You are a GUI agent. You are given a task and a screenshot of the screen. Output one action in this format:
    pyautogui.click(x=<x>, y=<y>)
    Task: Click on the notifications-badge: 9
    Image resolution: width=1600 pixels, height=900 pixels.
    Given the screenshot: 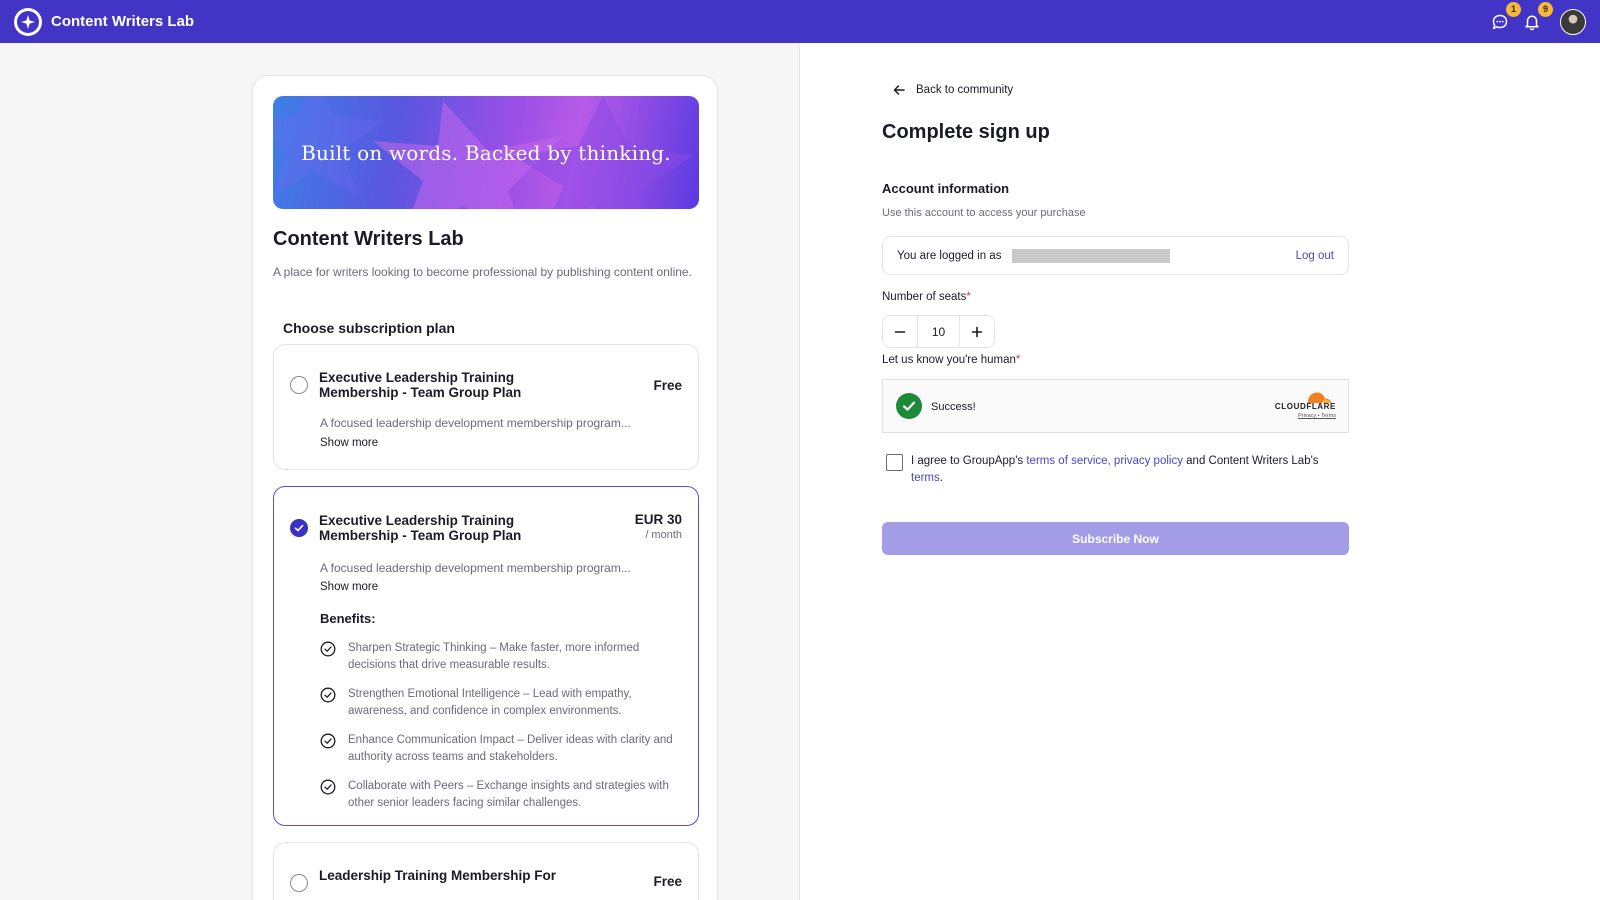 What is the action you would take?
    pyautogui.click(x=1545, y=9)
    